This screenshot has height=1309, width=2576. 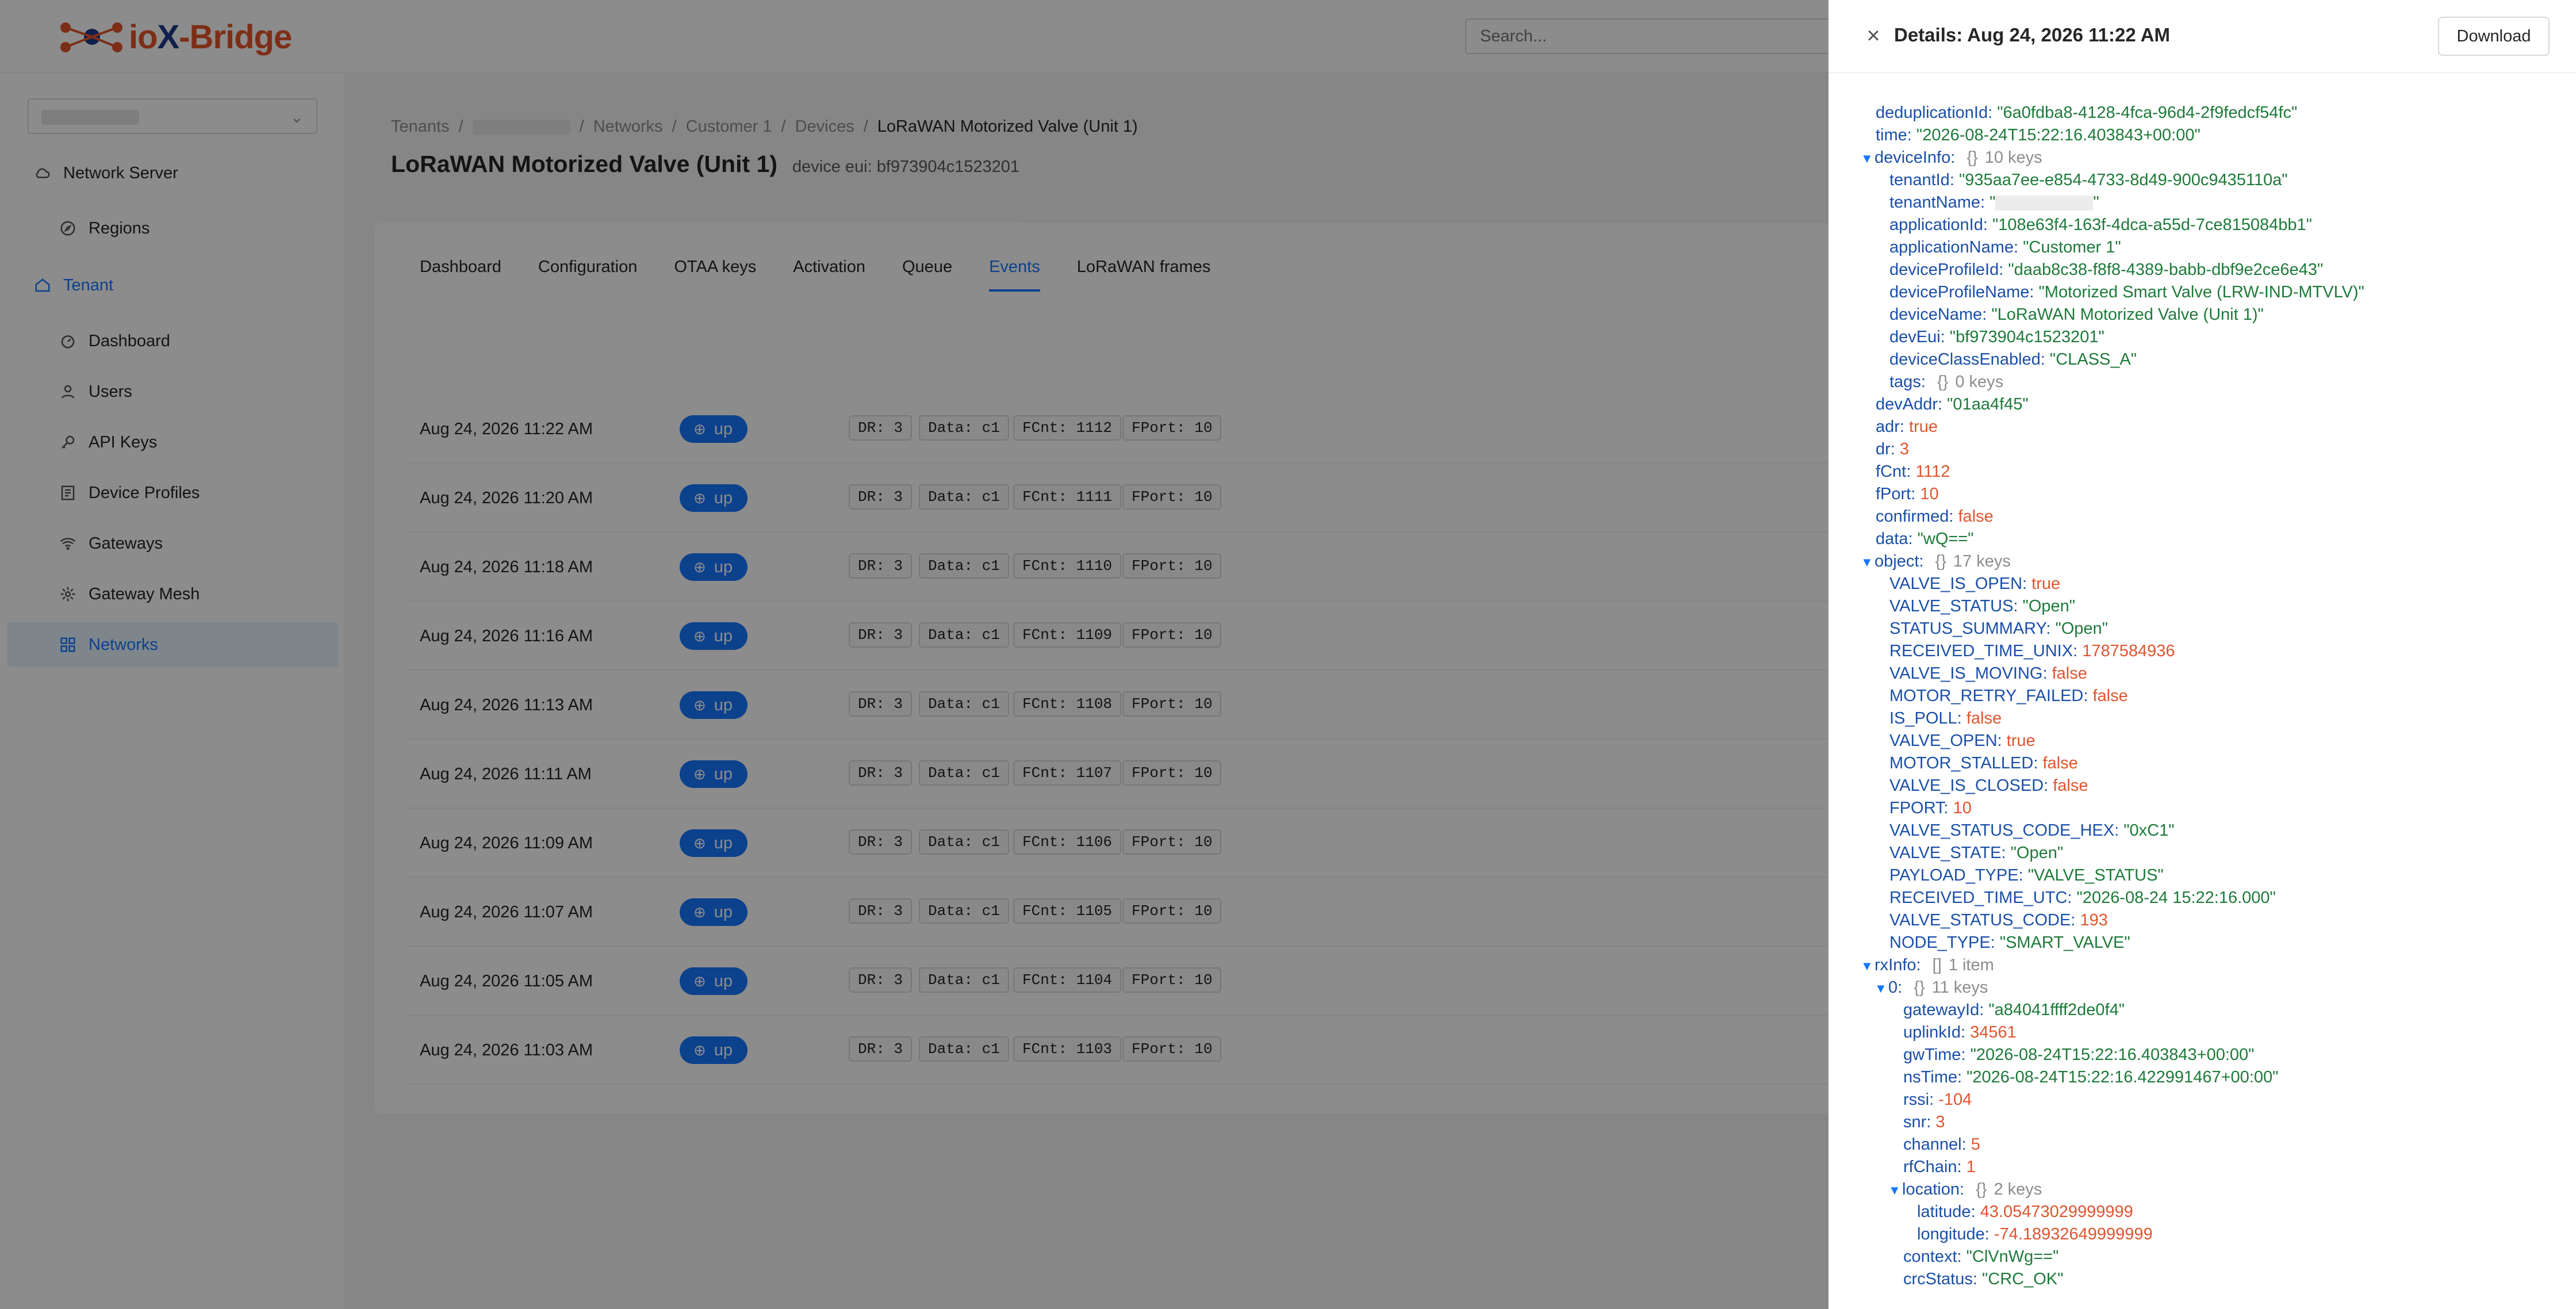 I want to click on json-value: "daab8c38-f8f8-4389-babb-dbf9e2ce6e43", so click(x=2166, y=270).